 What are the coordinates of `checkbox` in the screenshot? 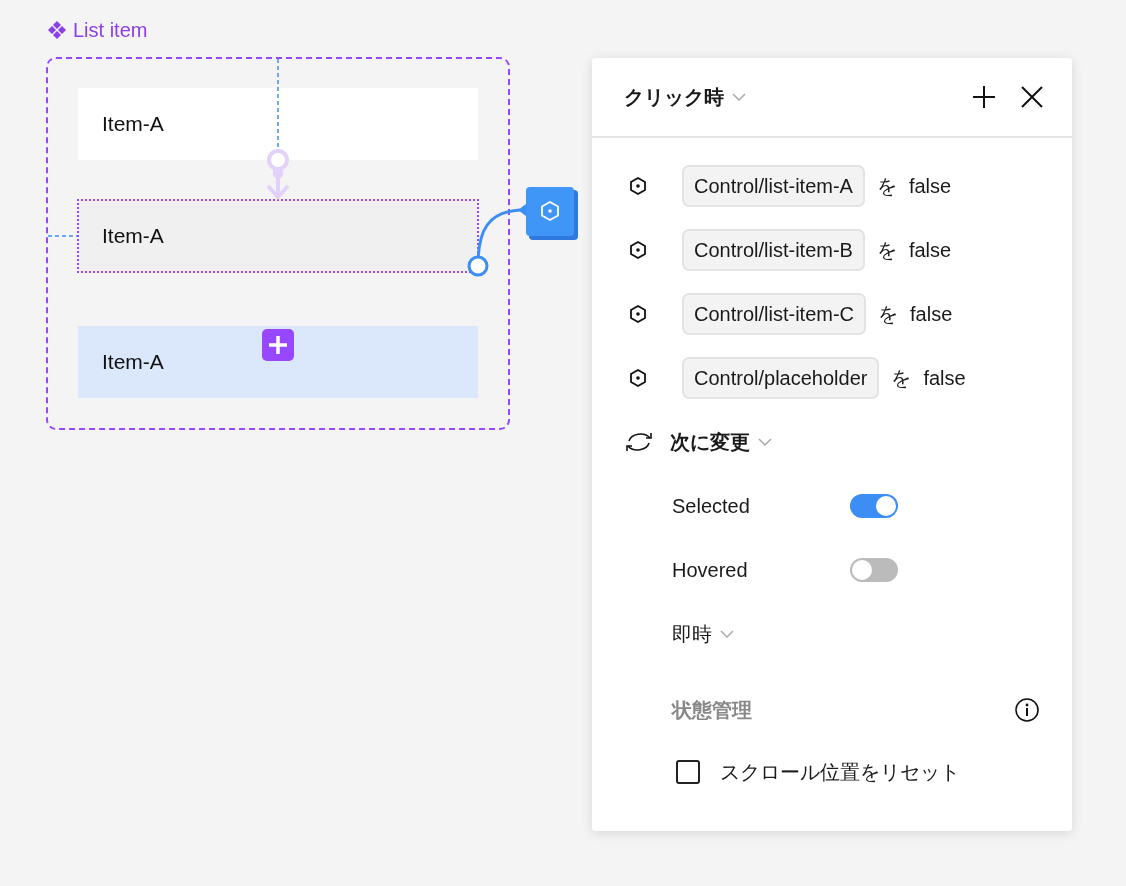 It's located at (688, 772).